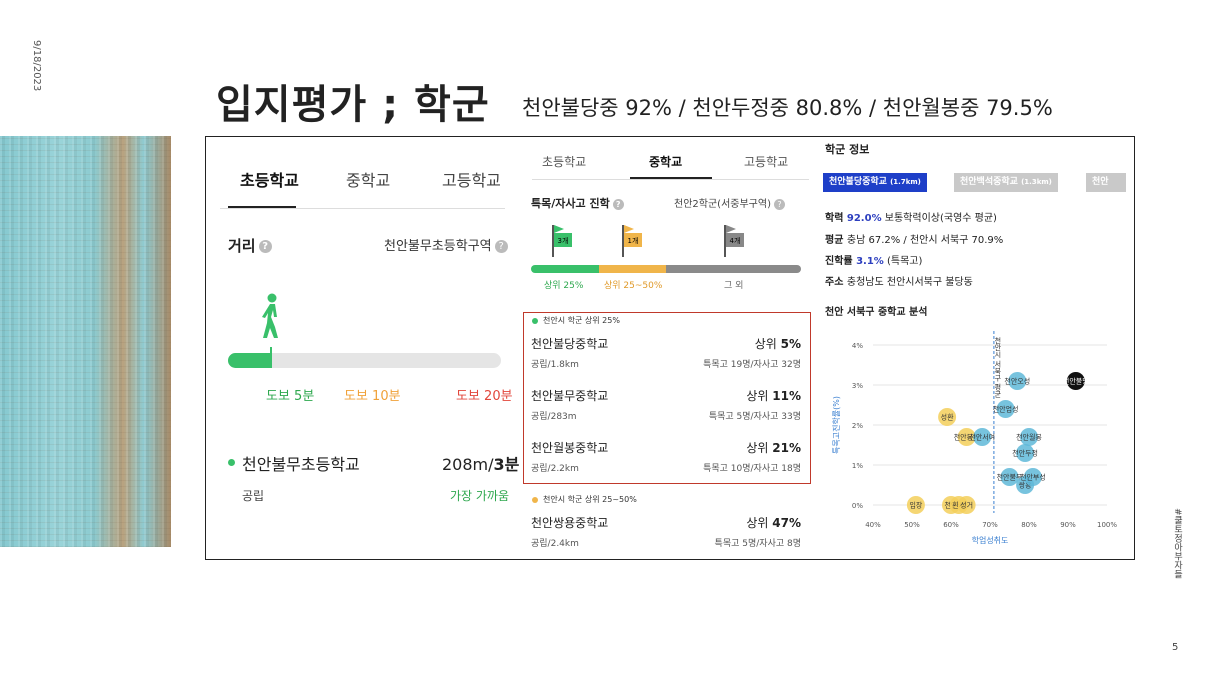  Describe the element at coordinates (471, 179) in the screenshot. I see `p1-tab-high: 고등학교` at that location.